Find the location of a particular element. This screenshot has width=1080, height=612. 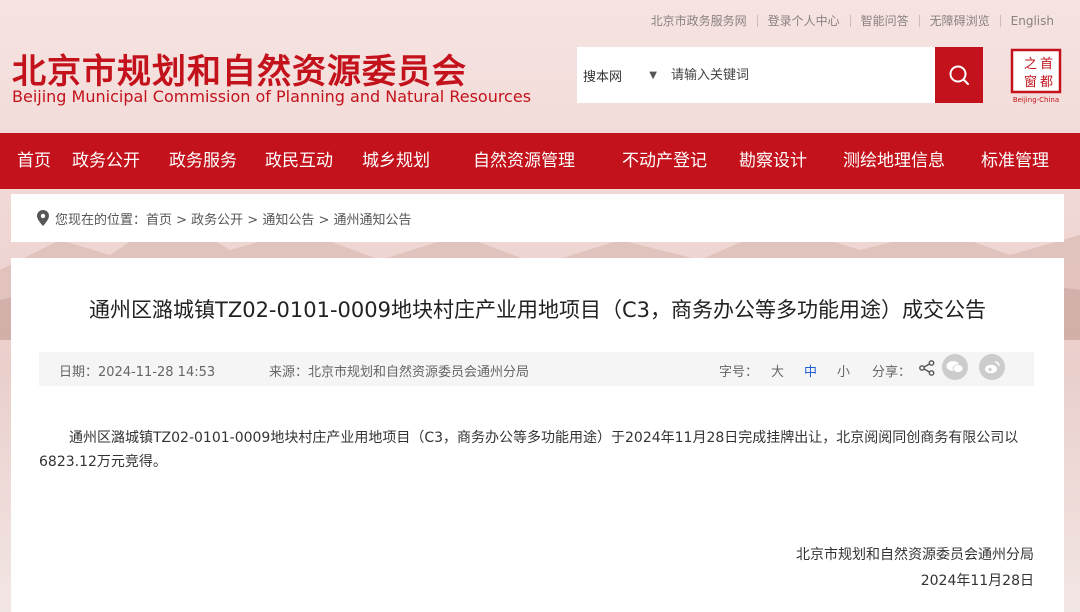

nav-urban-planning: 城乡规划 is located at coordinates (396, 161).